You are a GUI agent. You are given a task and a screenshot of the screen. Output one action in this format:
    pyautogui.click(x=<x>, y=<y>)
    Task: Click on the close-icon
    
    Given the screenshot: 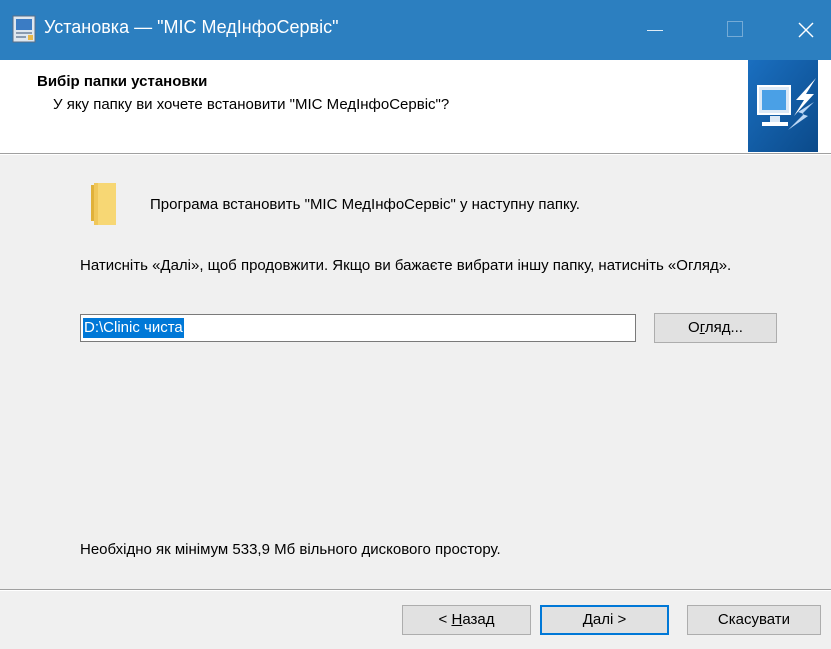 What is the action you would take?
    pyautogui.click(x=806, y=30)
    